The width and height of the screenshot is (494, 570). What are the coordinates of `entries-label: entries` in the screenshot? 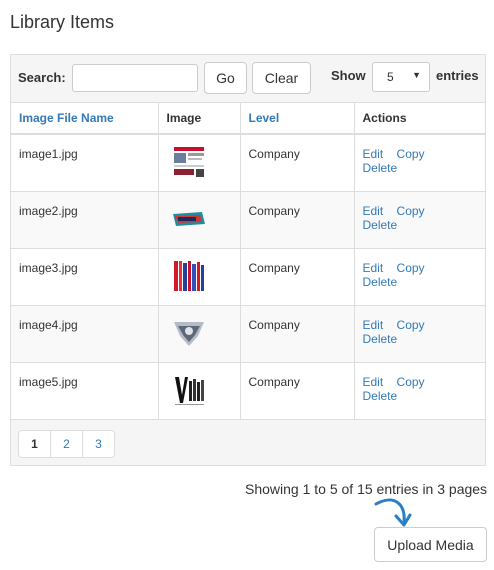 It's located at (457, 75).